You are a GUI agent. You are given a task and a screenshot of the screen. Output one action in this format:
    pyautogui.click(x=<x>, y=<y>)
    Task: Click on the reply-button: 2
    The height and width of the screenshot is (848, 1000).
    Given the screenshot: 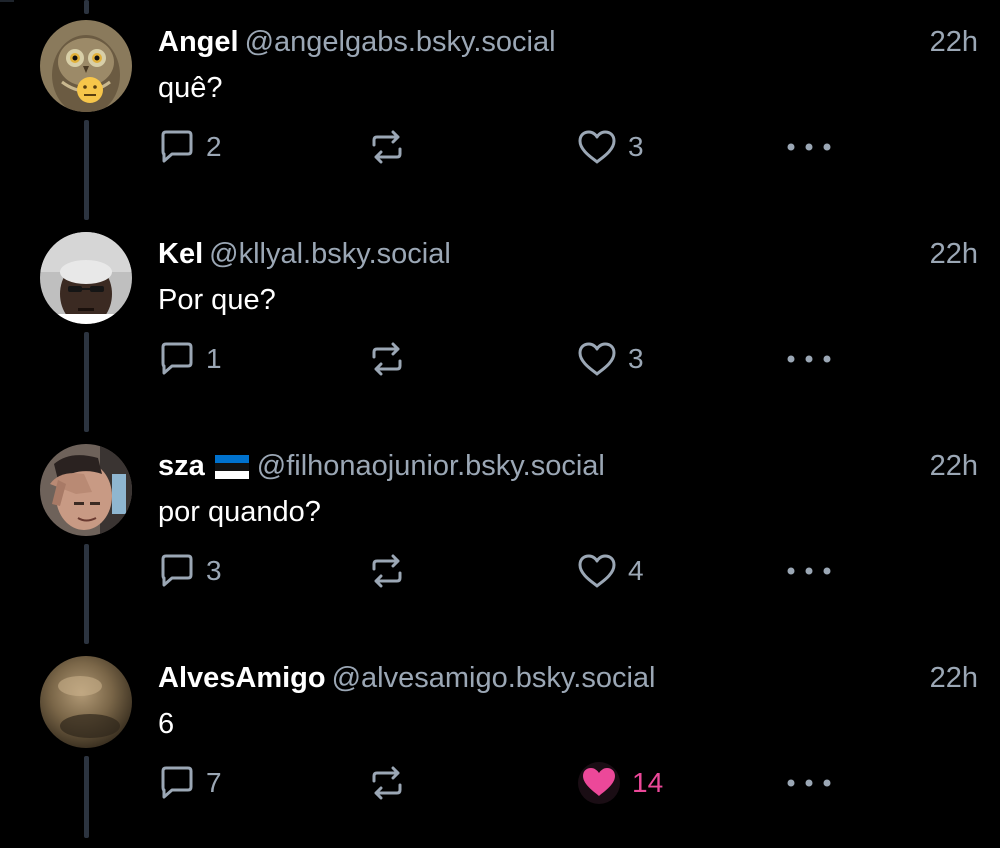 What is the action you would take?
    pyautogui.click(x=190, y=147)
    